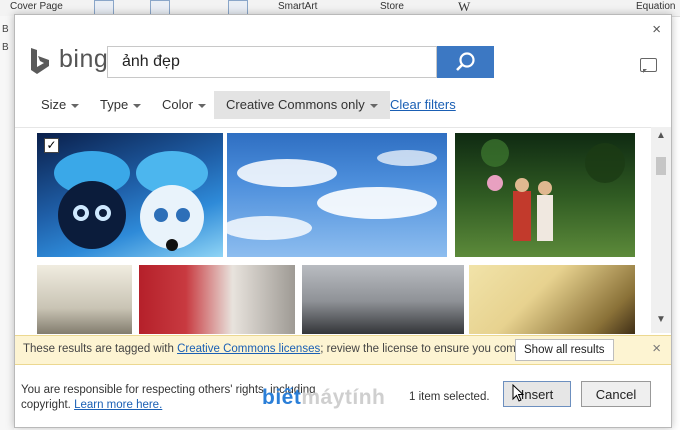  What do you see at coordinates (661, 136) in the screenshot?
I see `scroll-up-icon: ▲` at bounding box center [661, 136].